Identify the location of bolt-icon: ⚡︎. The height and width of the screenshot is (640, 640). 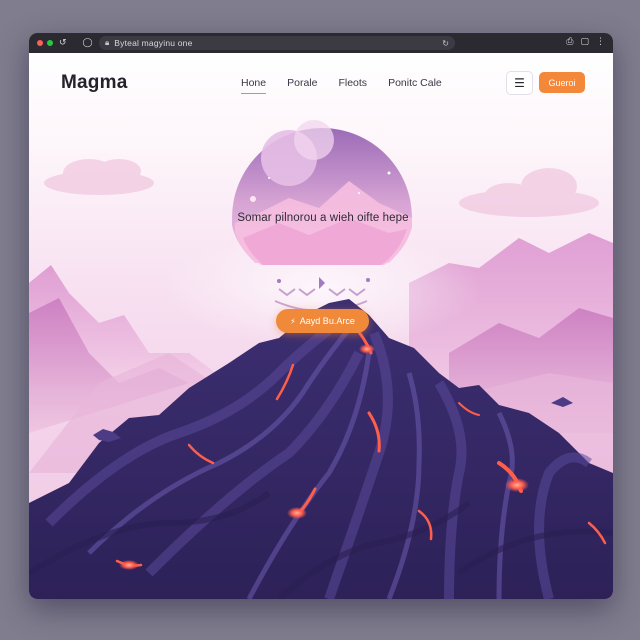
(293, 321).